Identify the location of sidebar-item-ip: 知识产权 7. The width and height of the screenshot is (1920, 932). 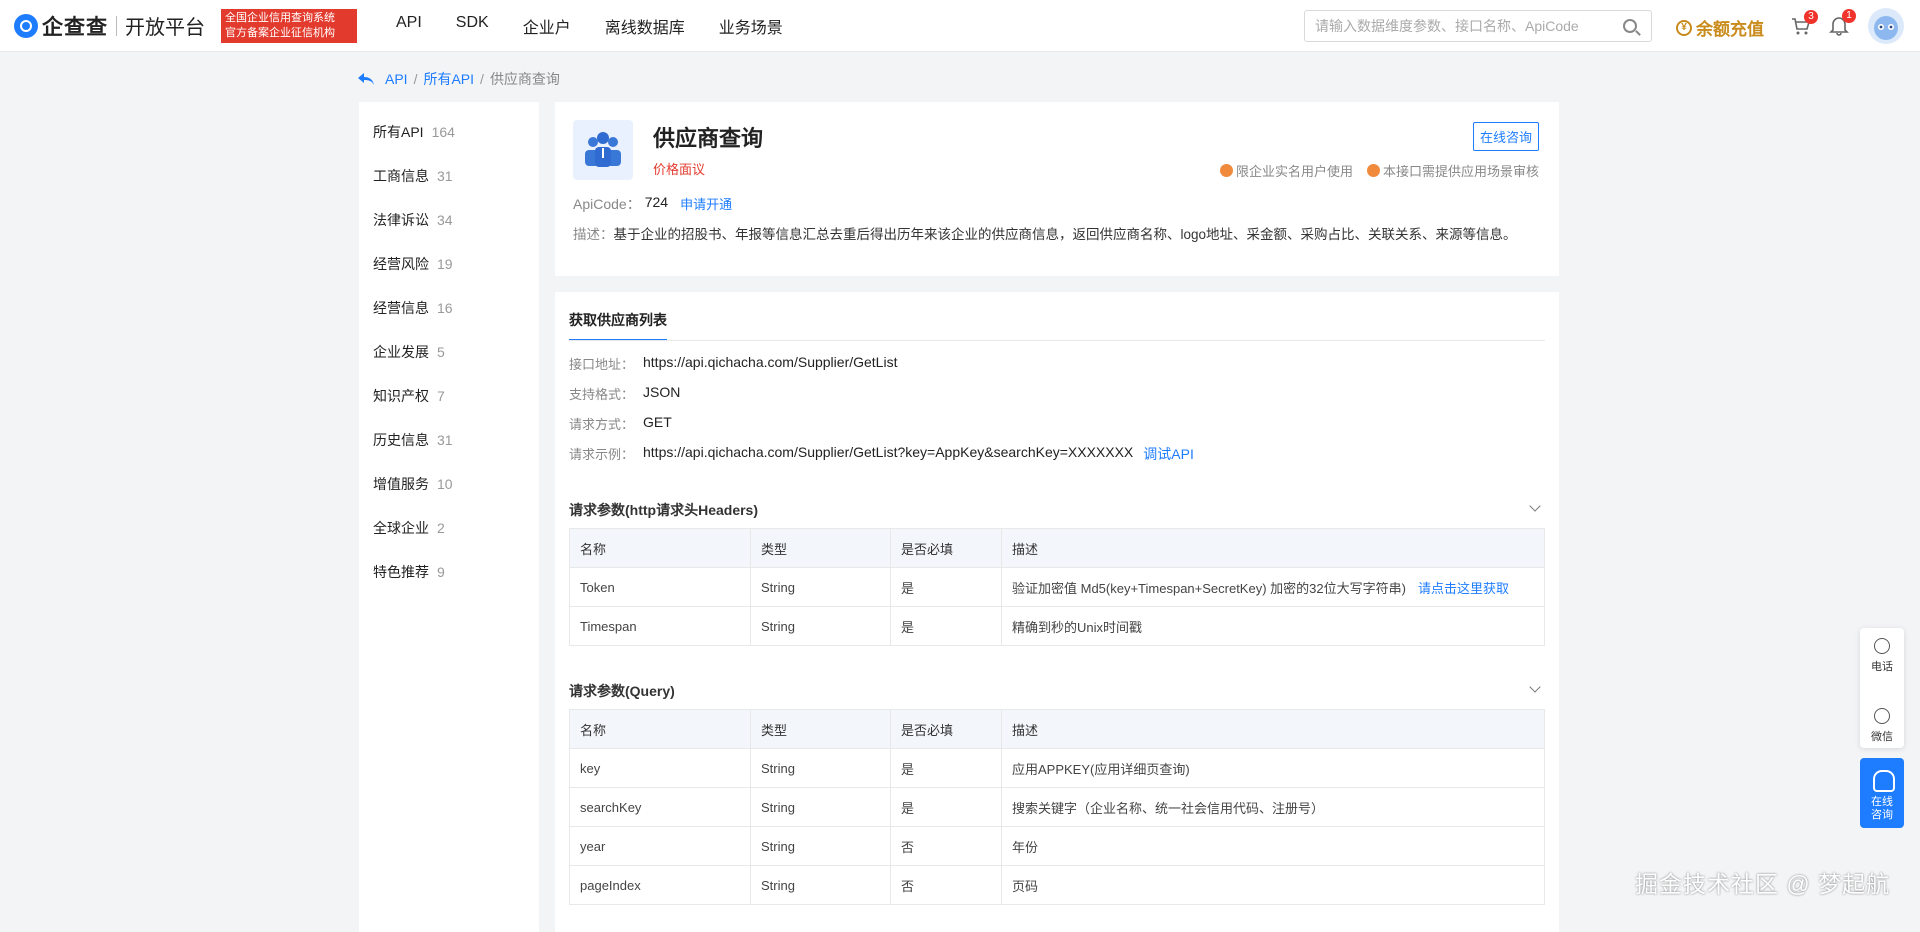
(409, 396).